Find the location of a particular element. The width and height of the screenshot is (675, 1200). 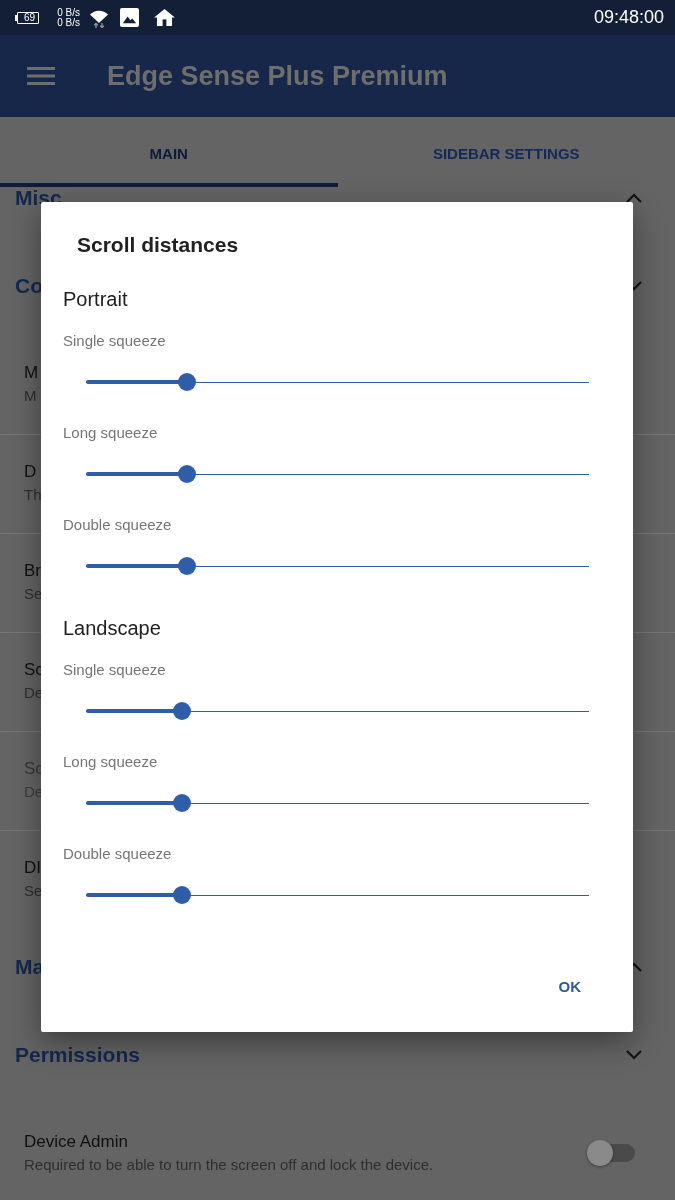

setting-title: Br is located at coordinates (32, 571).